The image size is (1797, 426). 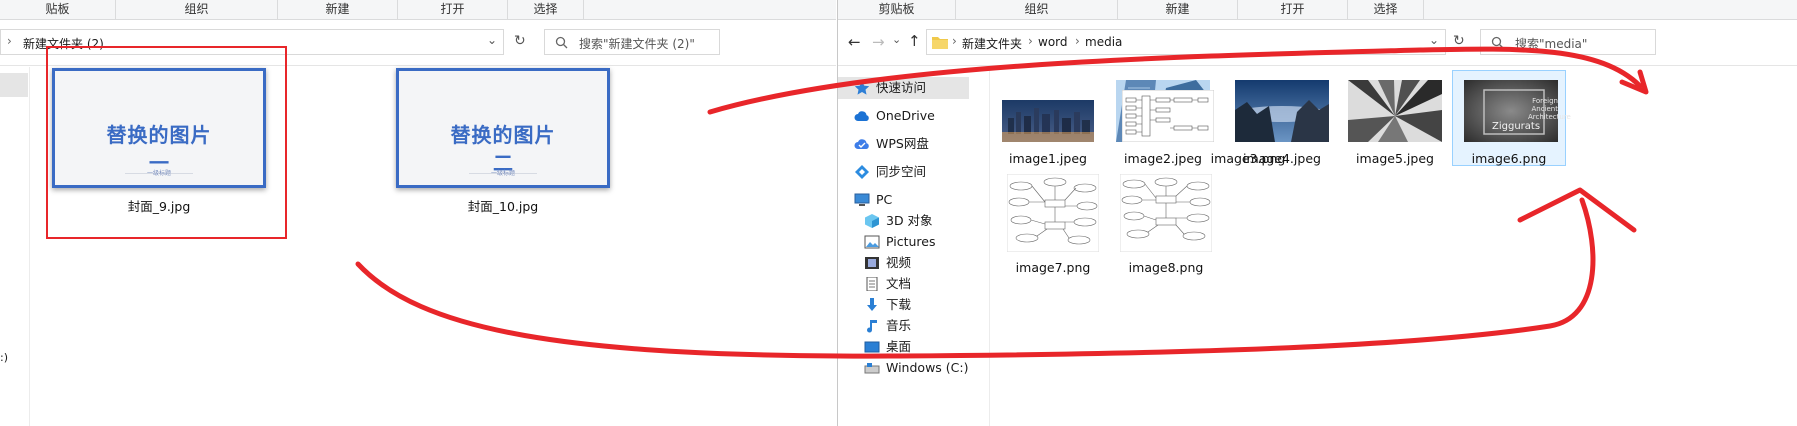 I want to click on caption-line: Architecture, so click(x=1549, y=117).